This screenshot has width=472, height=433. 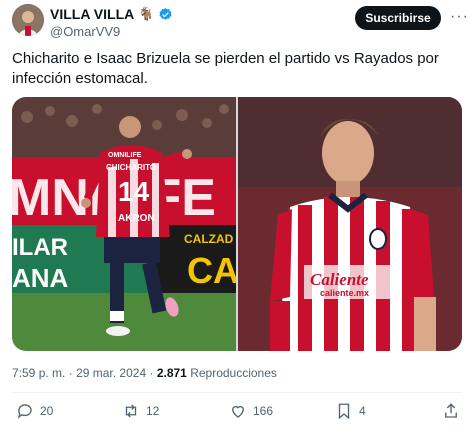 I want to click on more-options-icon: ···, so click(x=459, y=17).